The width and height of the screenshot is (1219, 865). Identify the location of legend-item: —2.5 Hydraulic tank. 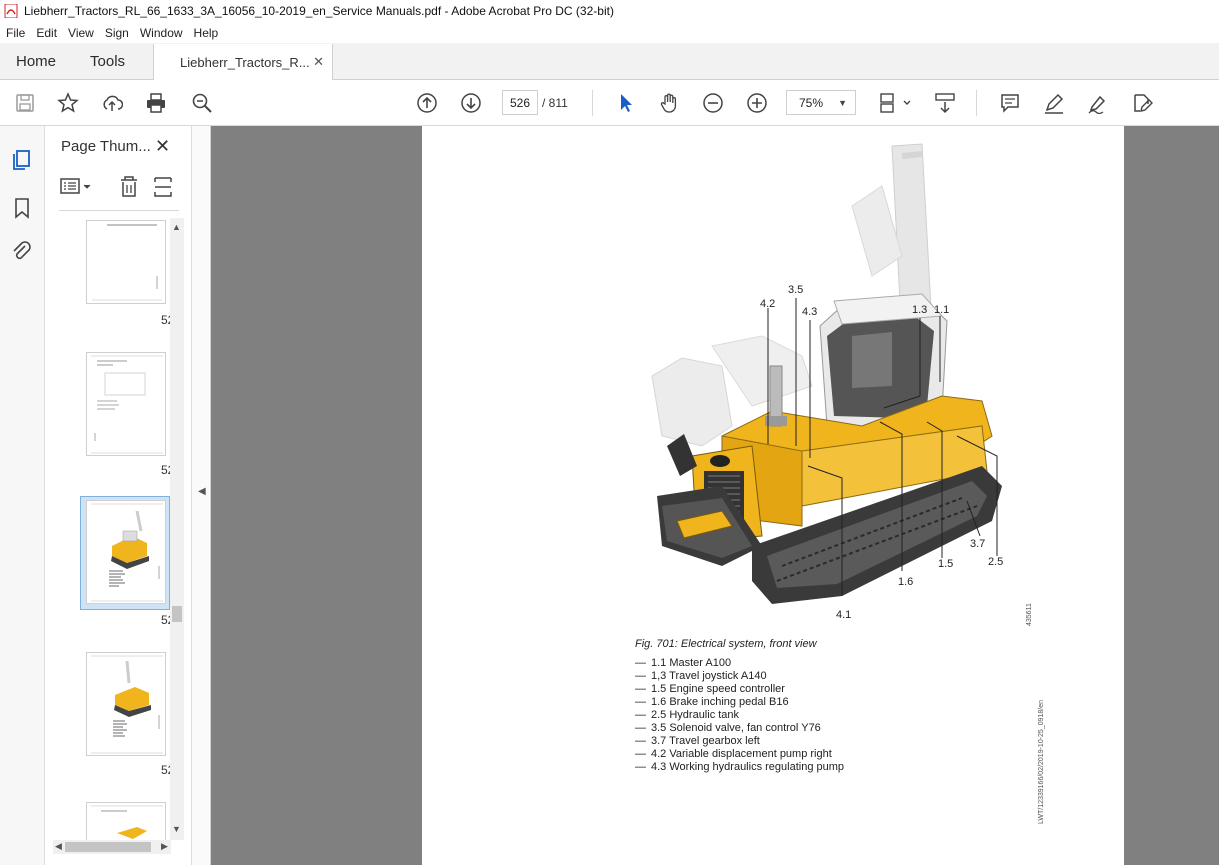
(687, 715).